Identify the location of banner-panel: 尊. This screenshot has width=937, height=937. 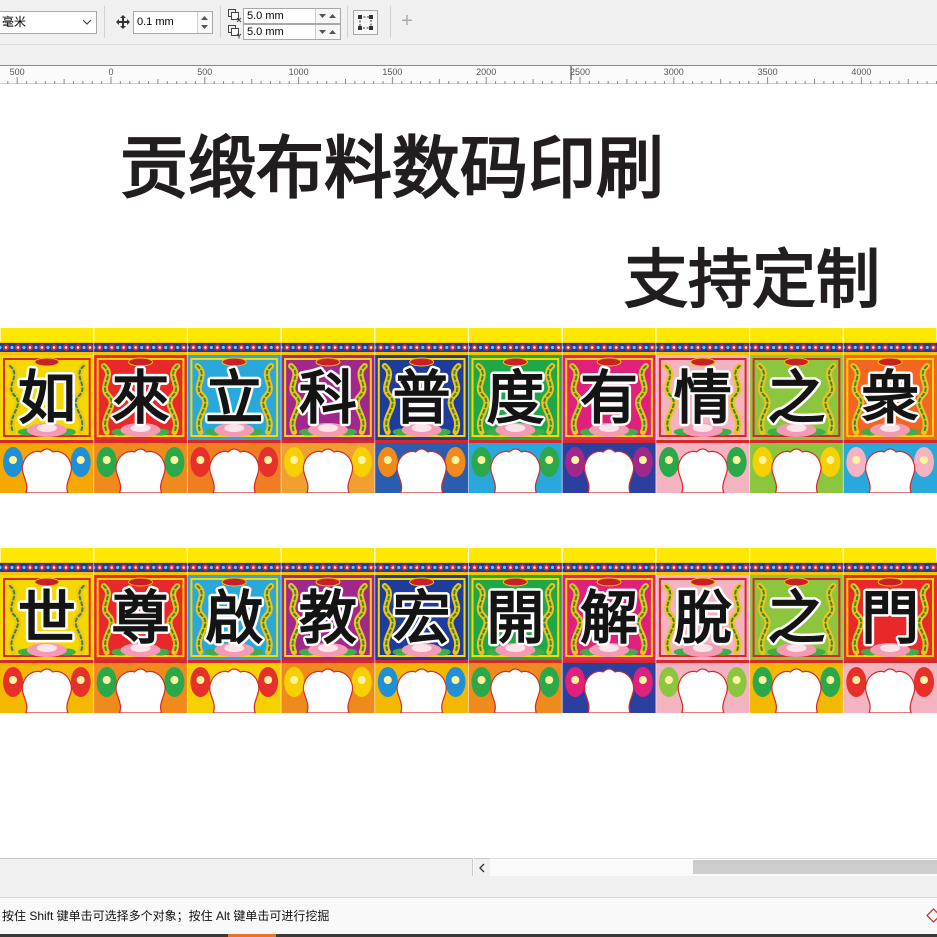
(140, 630).